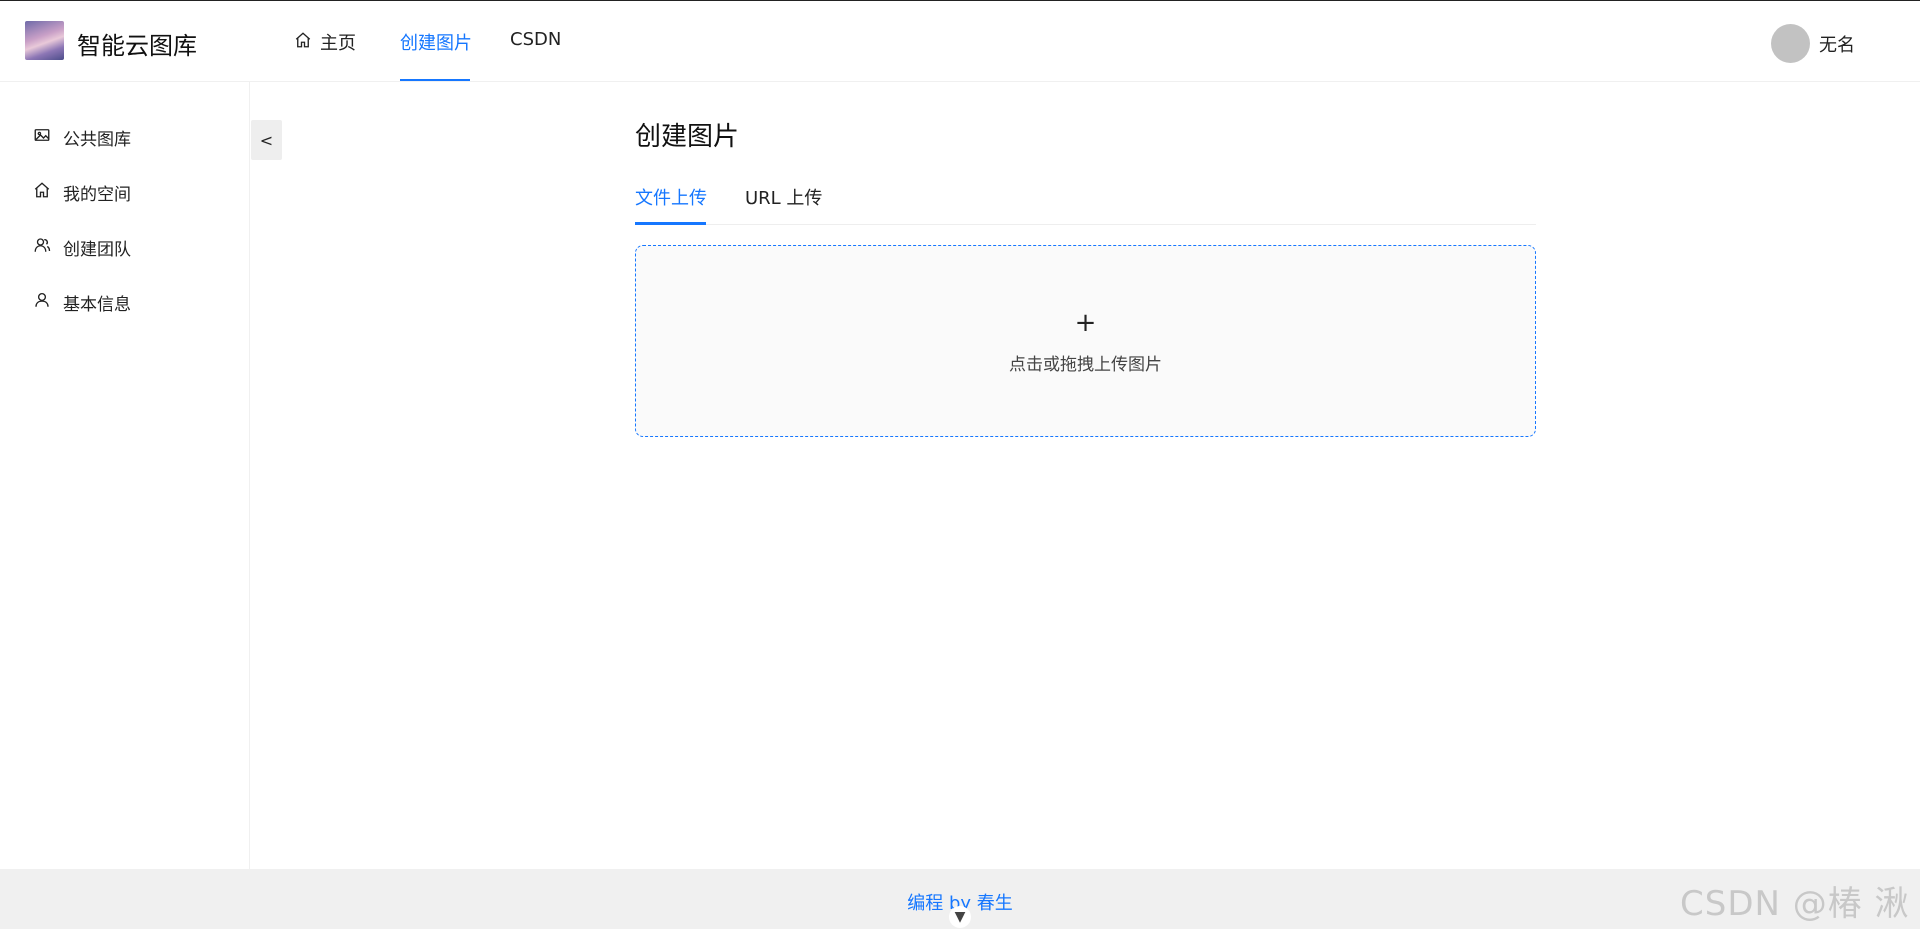  I want to click on sidebar-item-basic-info: 基本信息, so click(82, 302).